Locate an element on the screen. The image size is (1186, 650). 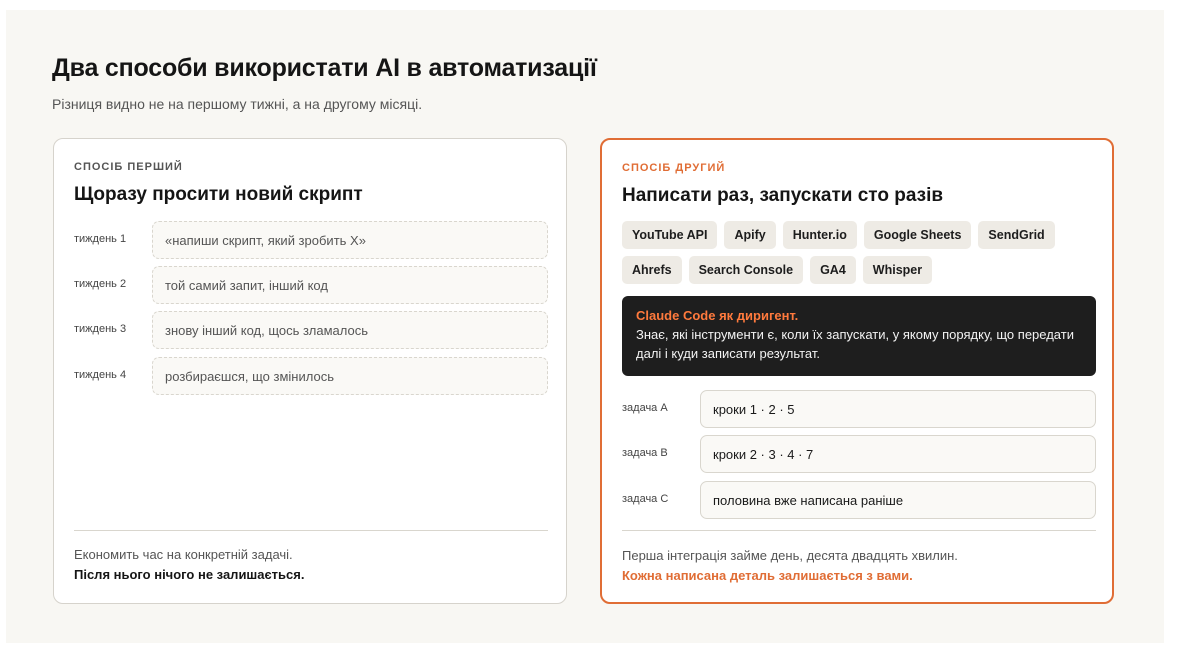
week-prompt-box: «напиши скрипт, який зробить X» is located at coordinates (350, 240).